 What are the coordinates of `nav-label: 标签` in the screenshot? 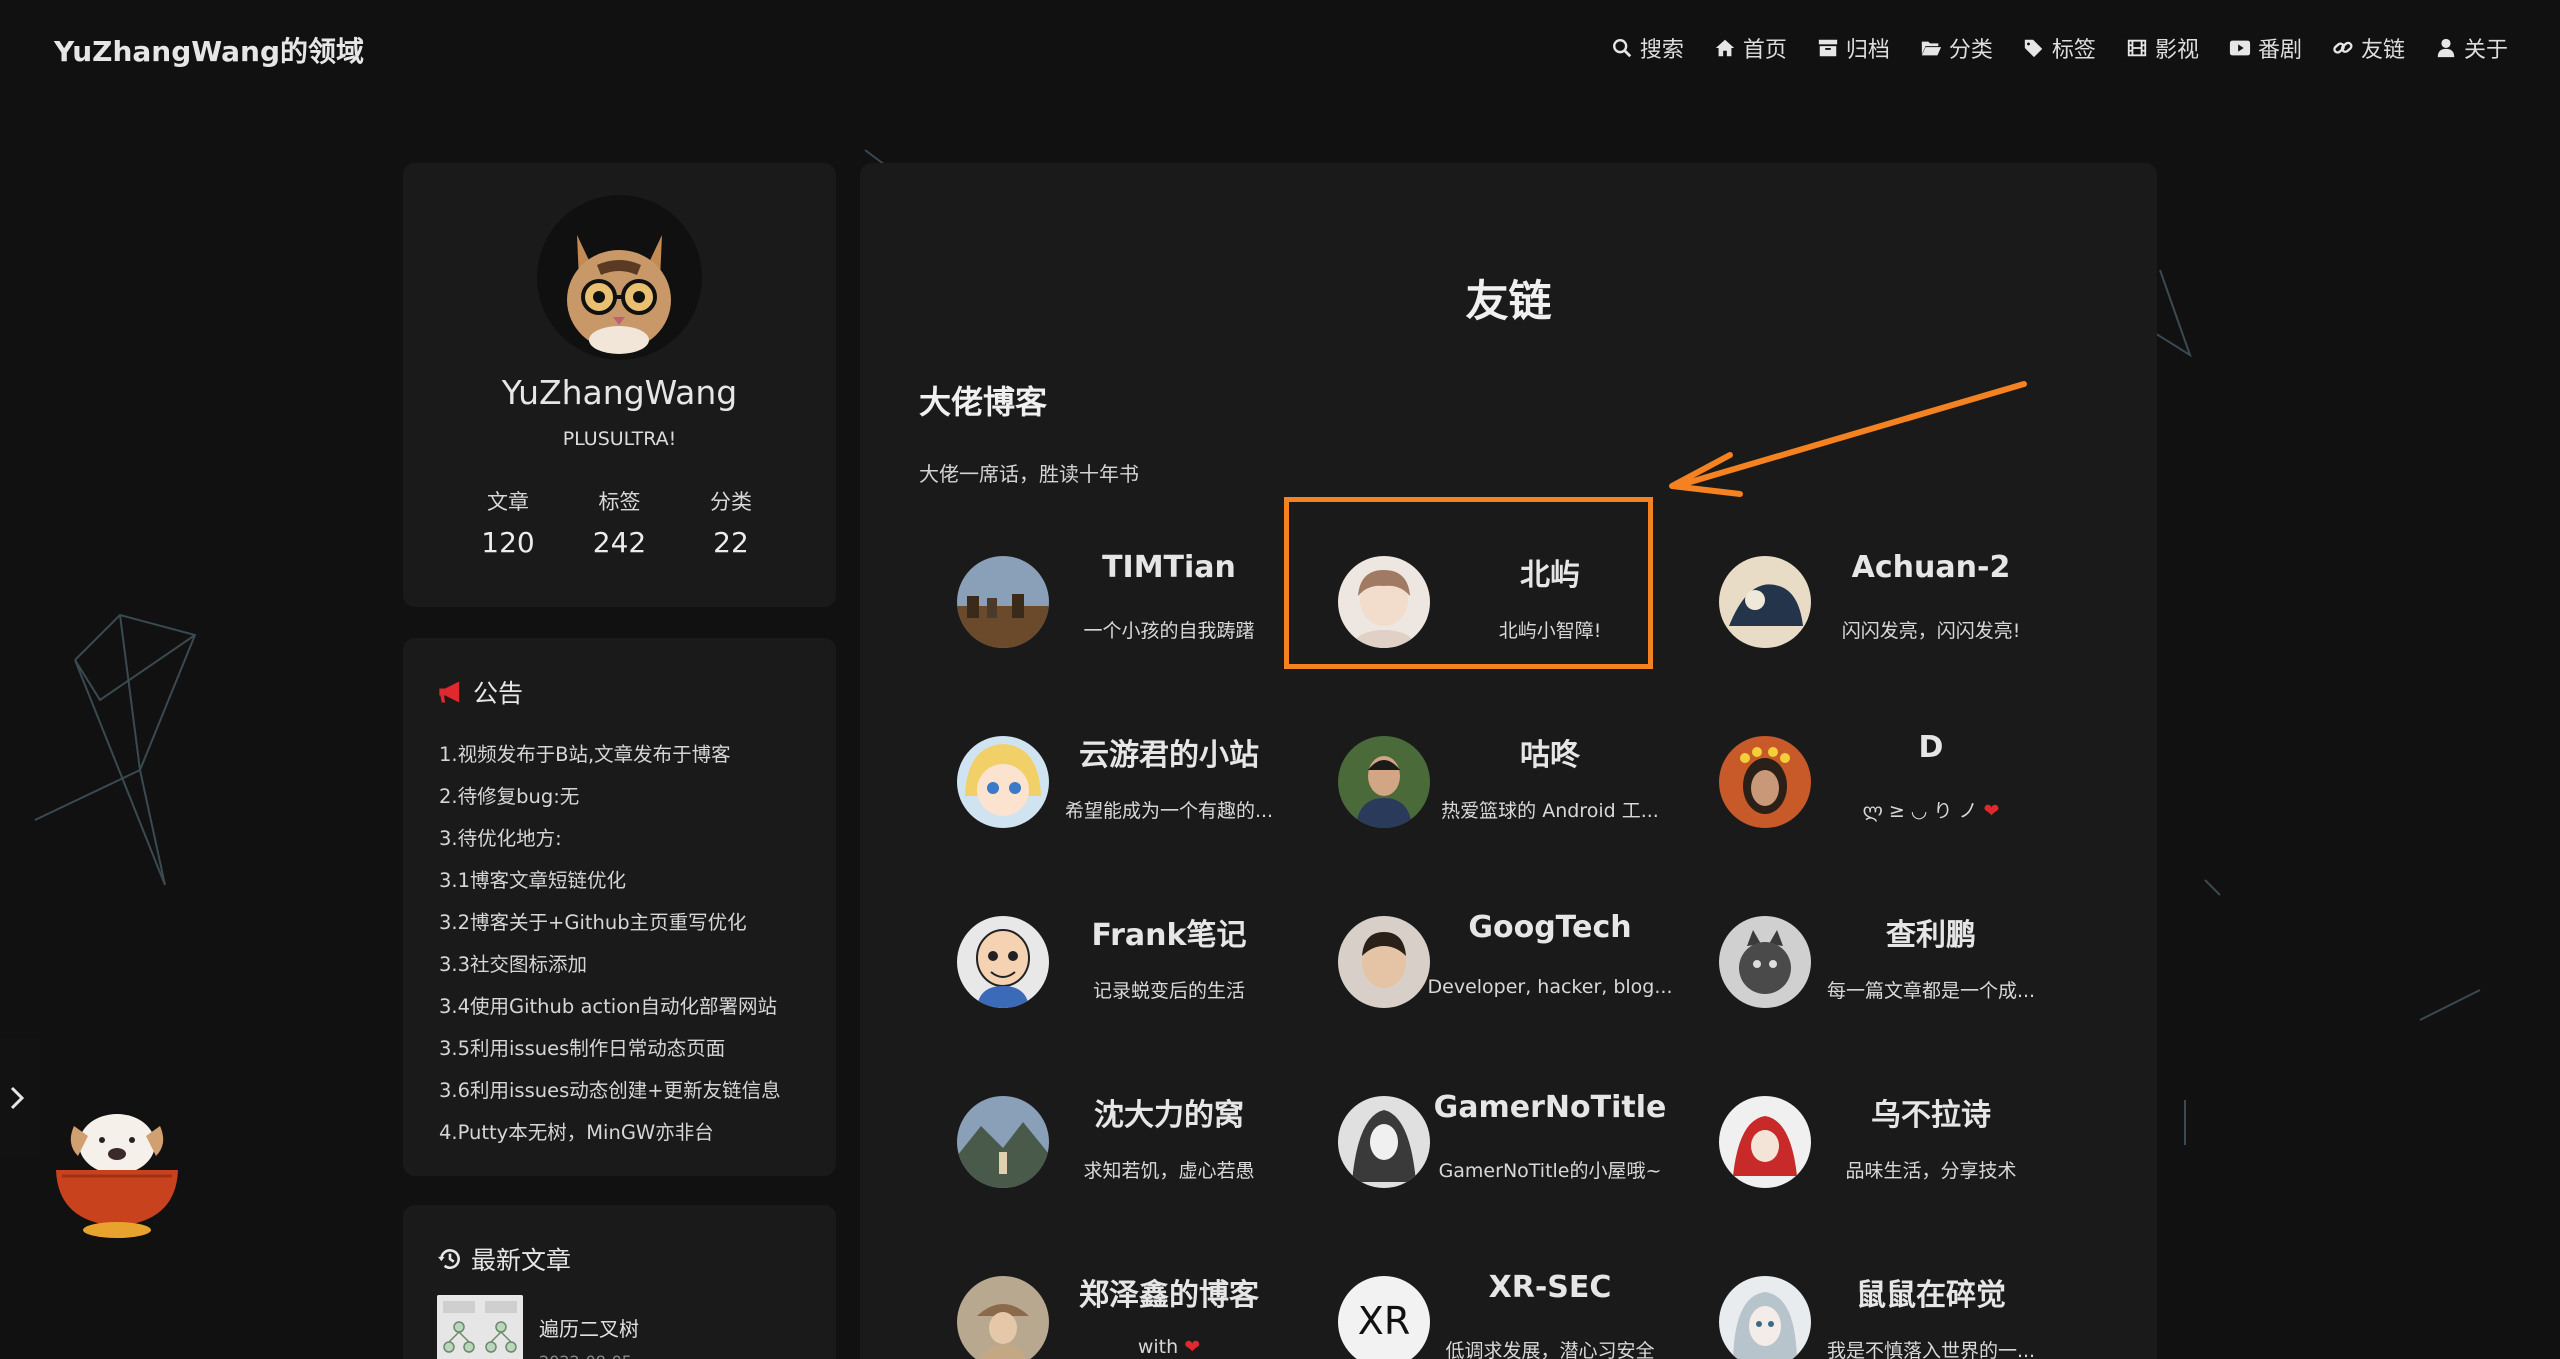 It's located at (2073, 50).